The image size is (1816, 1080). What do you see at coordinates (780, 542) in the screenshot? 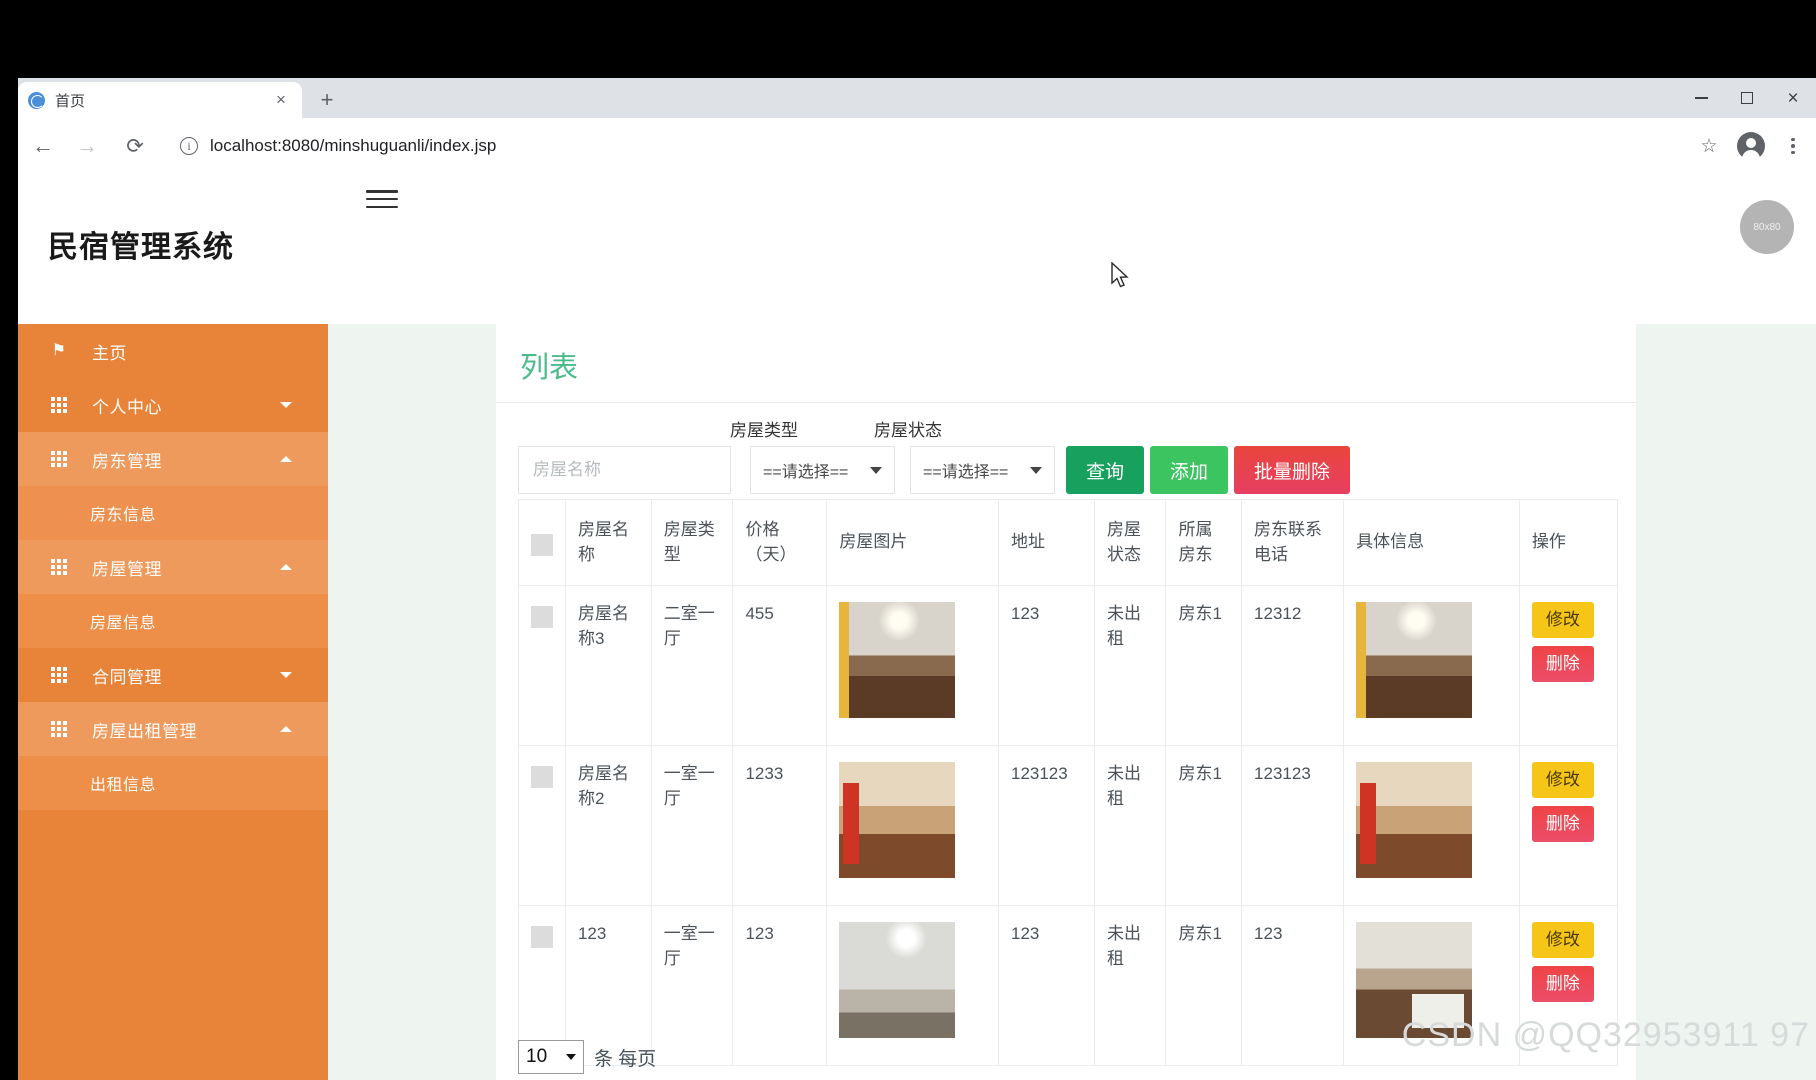
I see `column-header: 价格（天）` at bounding box center [780, 542].